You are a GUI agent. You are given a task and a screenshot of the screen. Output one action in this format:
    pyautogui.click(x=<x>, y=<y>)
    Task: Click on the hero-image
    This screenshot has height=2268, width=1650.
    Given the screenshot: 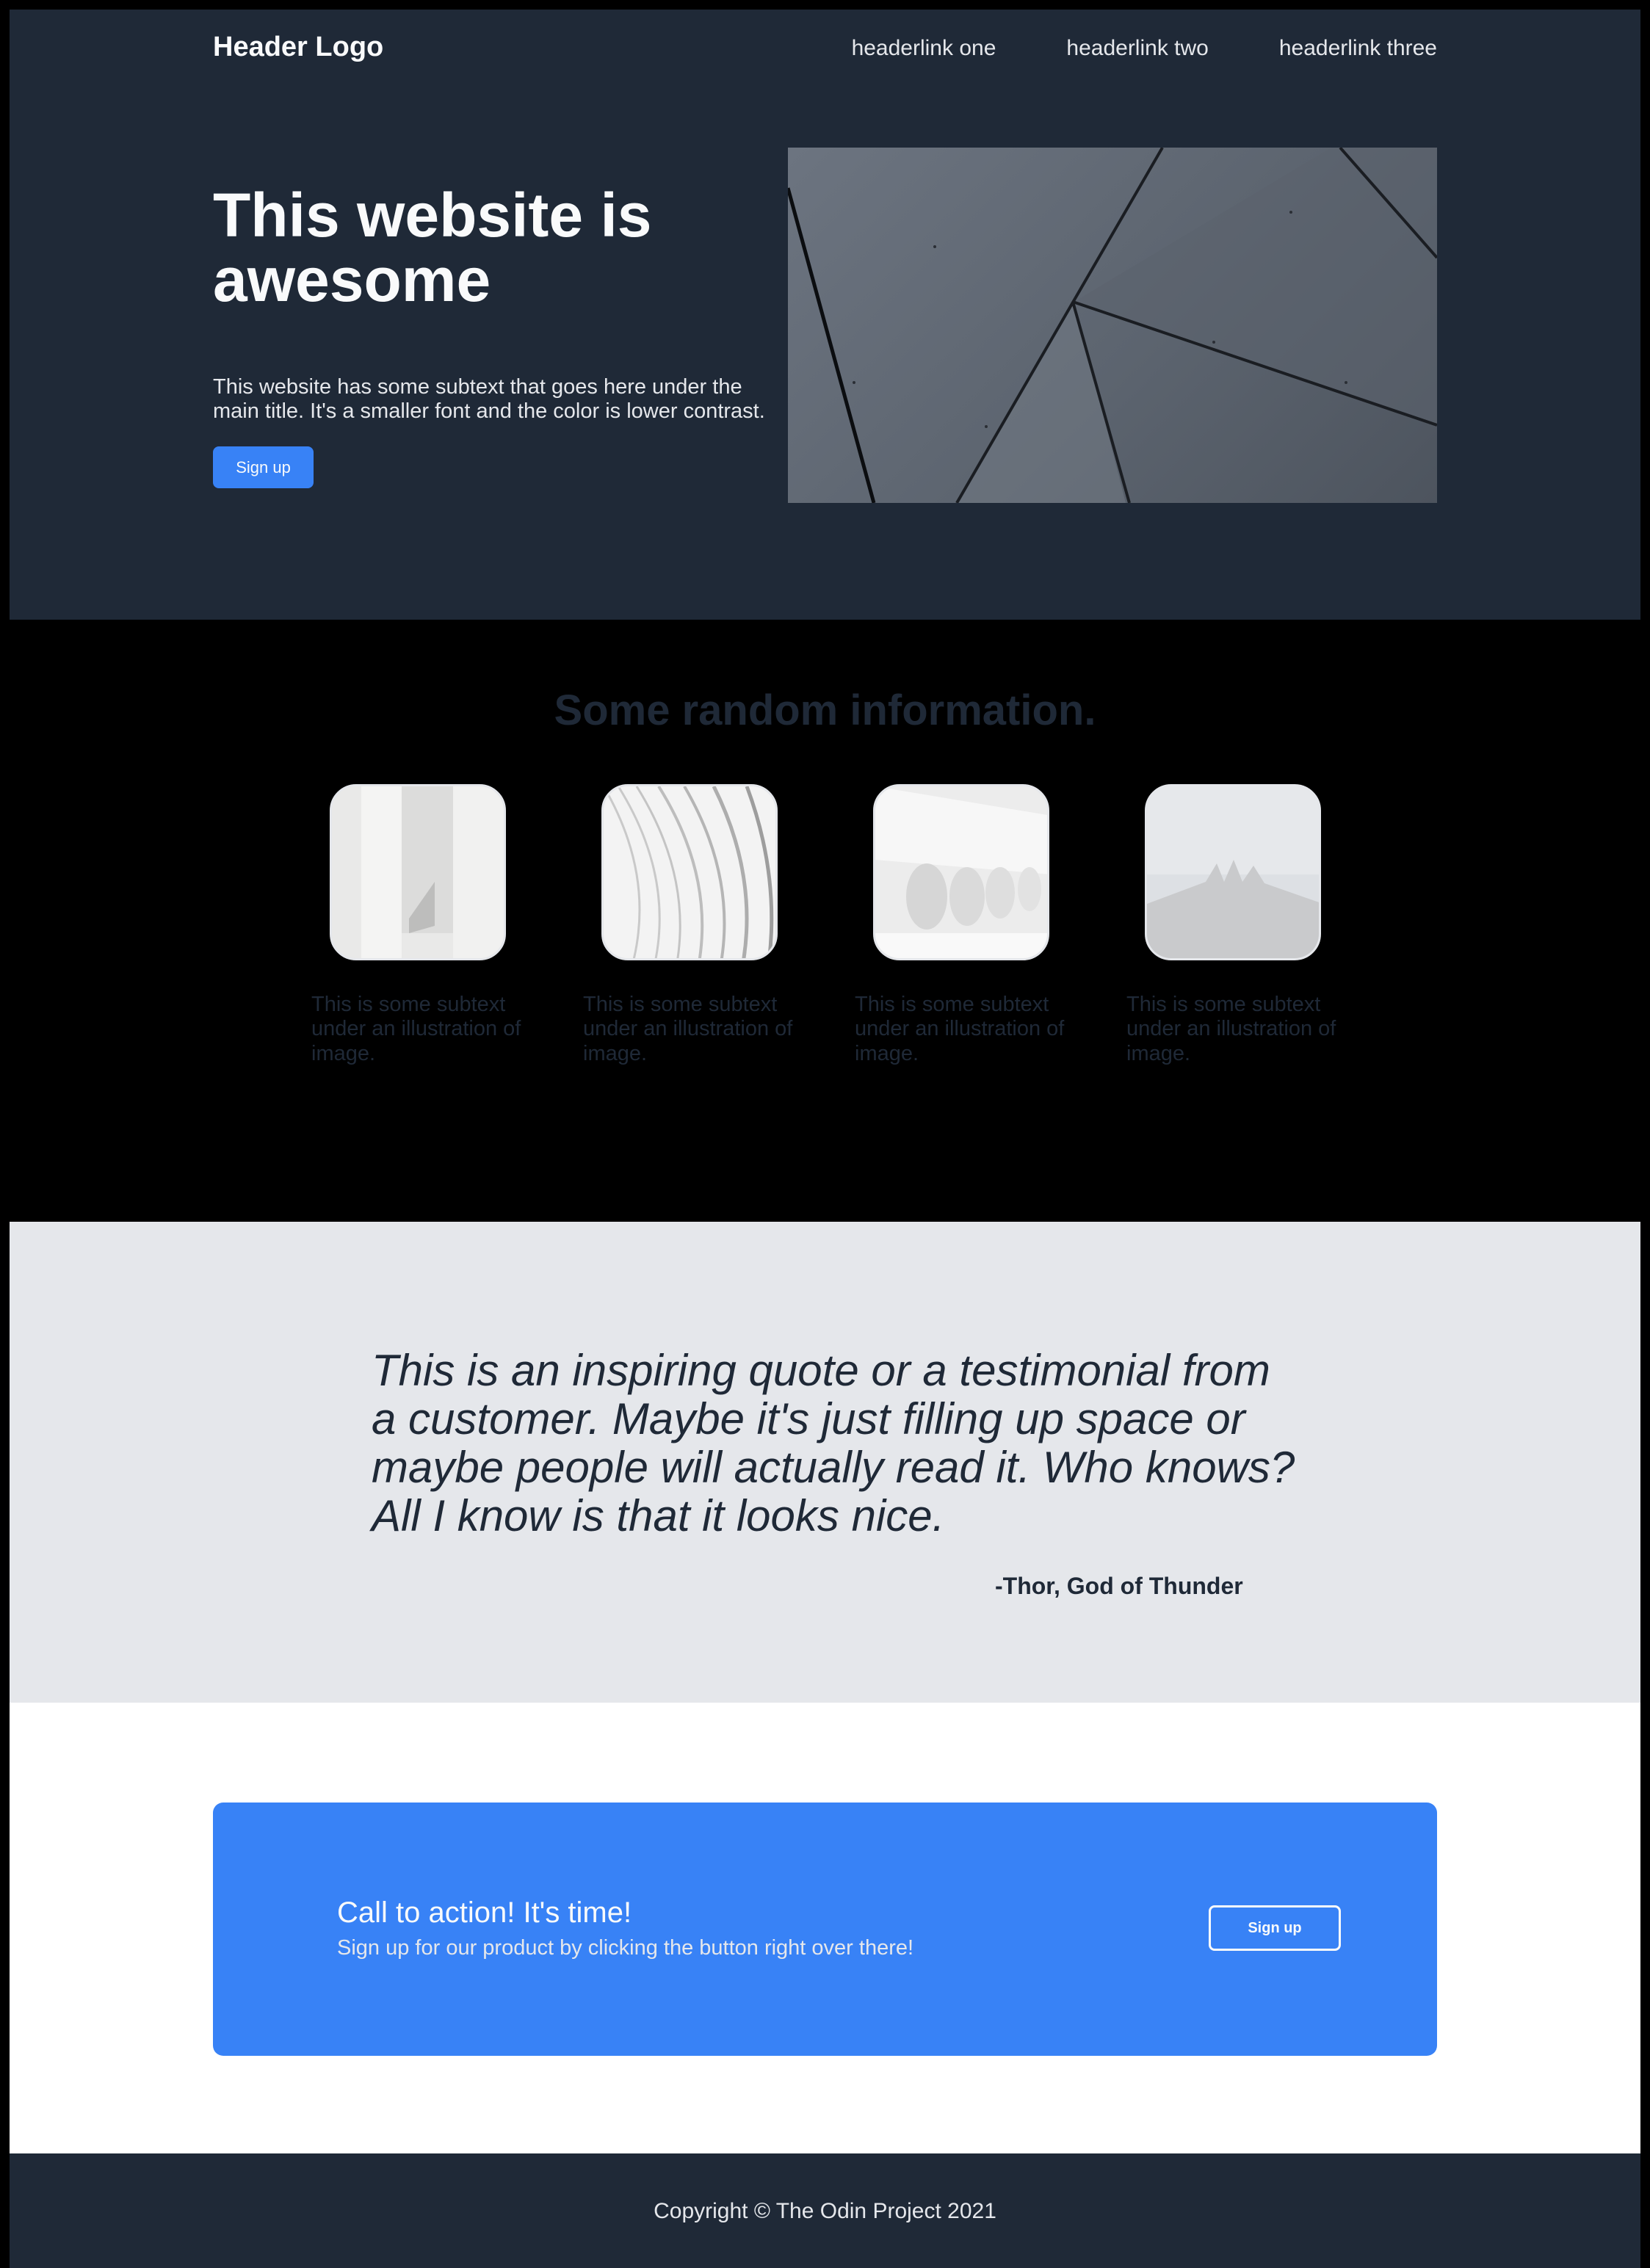 What is the action you would take?
    pyautogui.click(x=1112, y=325)
    